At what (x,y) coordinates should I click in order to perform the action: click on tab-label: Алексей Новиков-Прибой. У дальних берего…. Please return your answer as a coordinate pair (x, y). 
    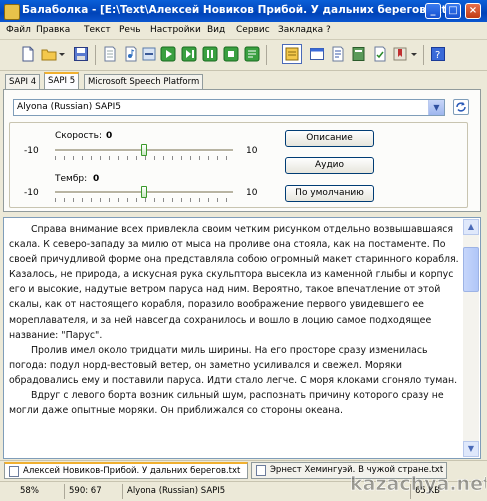
    Looking at the image, I should click on (132, 471).